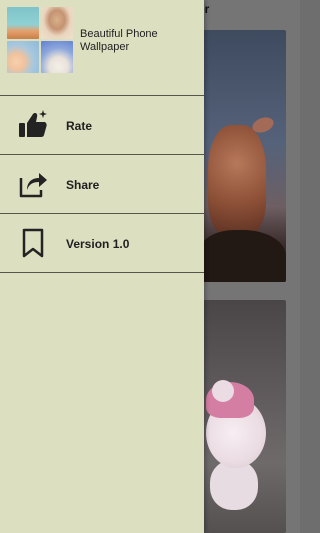  I want to click on menu-label-share: Share, so click(83, 185).